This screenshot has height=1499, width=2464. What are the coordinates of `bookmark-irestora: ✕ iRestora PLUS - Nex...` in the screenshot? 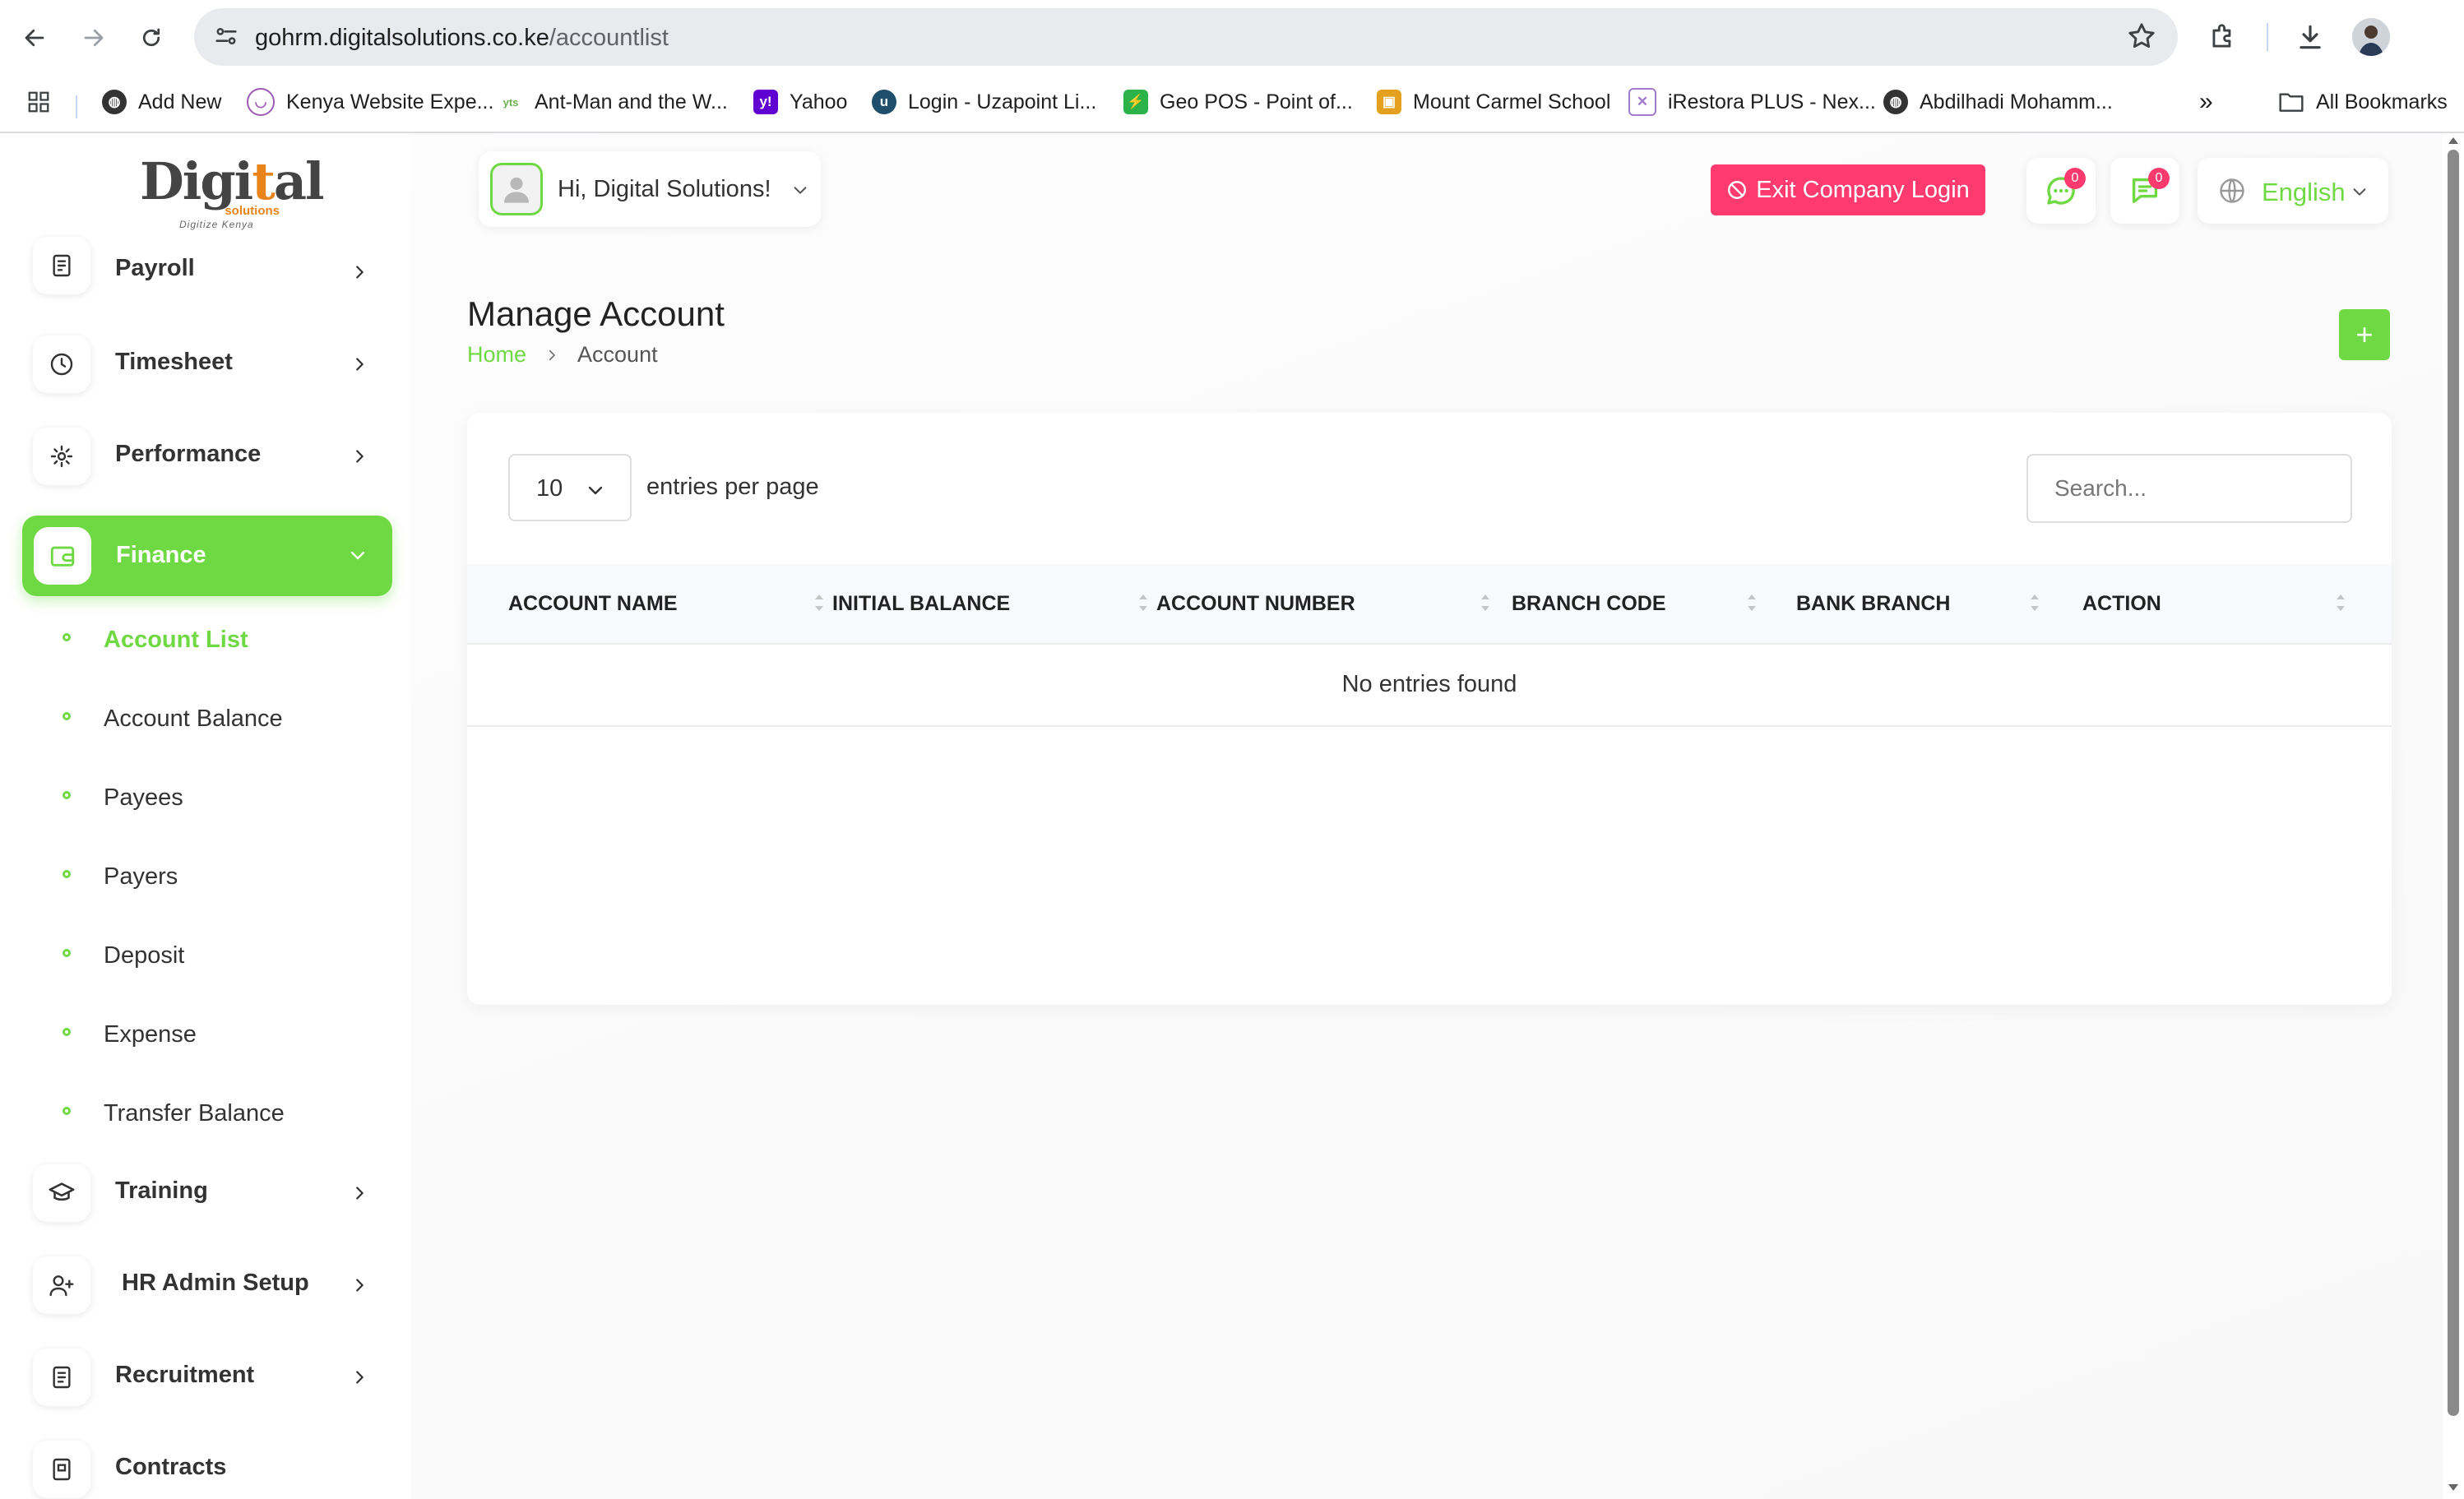 It's located at (1752, 102).